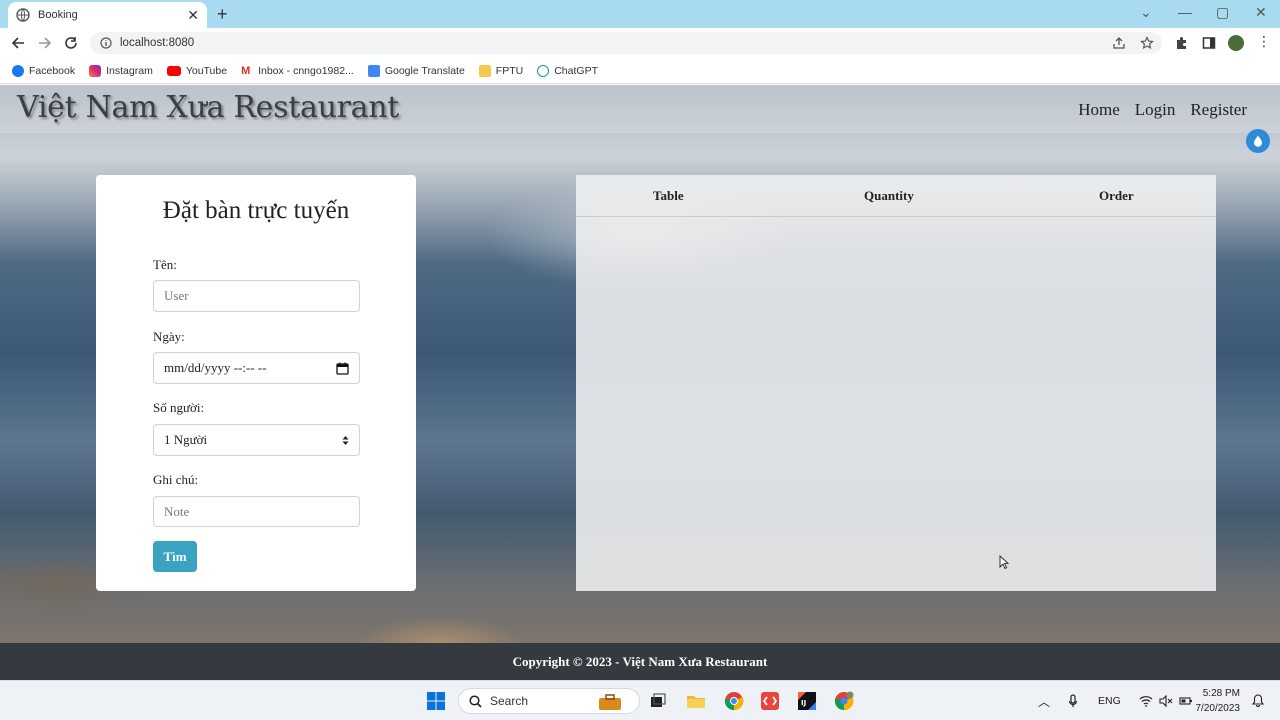 The height and width of the screenshot is (720, 1280). What do you see at coordinates (186, 439) in the screenshot?
I see `people-value: 1 Người` at bounding box center [186, 439].